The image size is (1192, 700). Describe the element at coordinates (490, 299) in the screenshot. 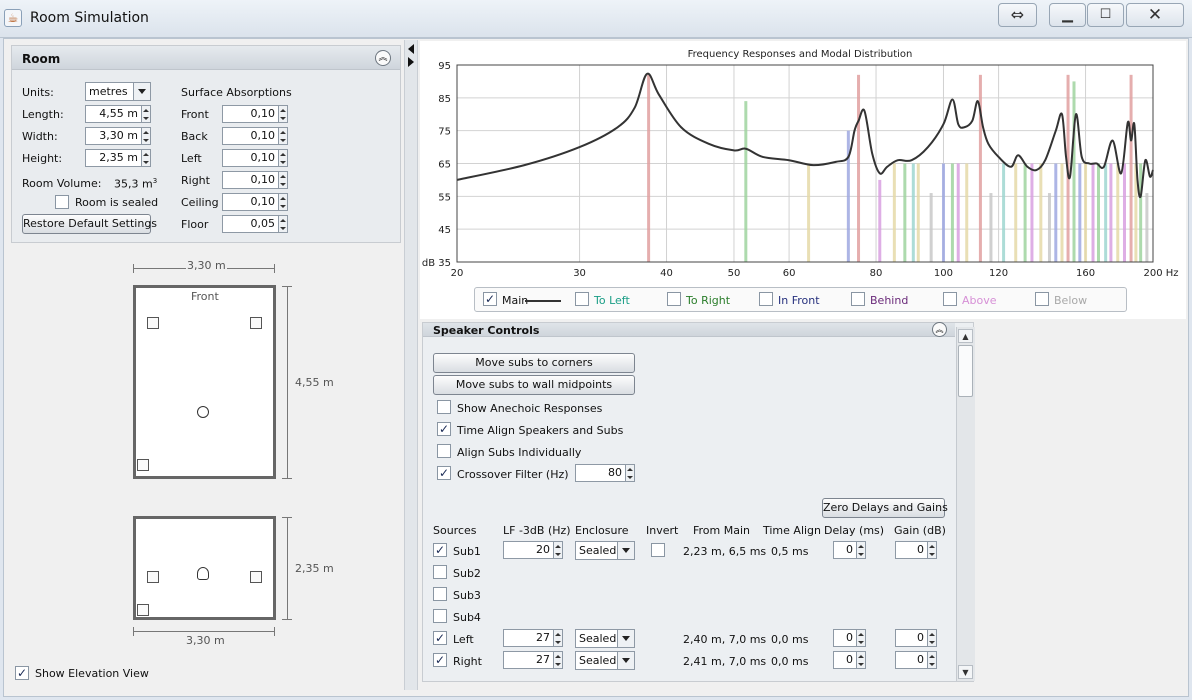

I see `legend-main-checkbox: ✓` at that location.